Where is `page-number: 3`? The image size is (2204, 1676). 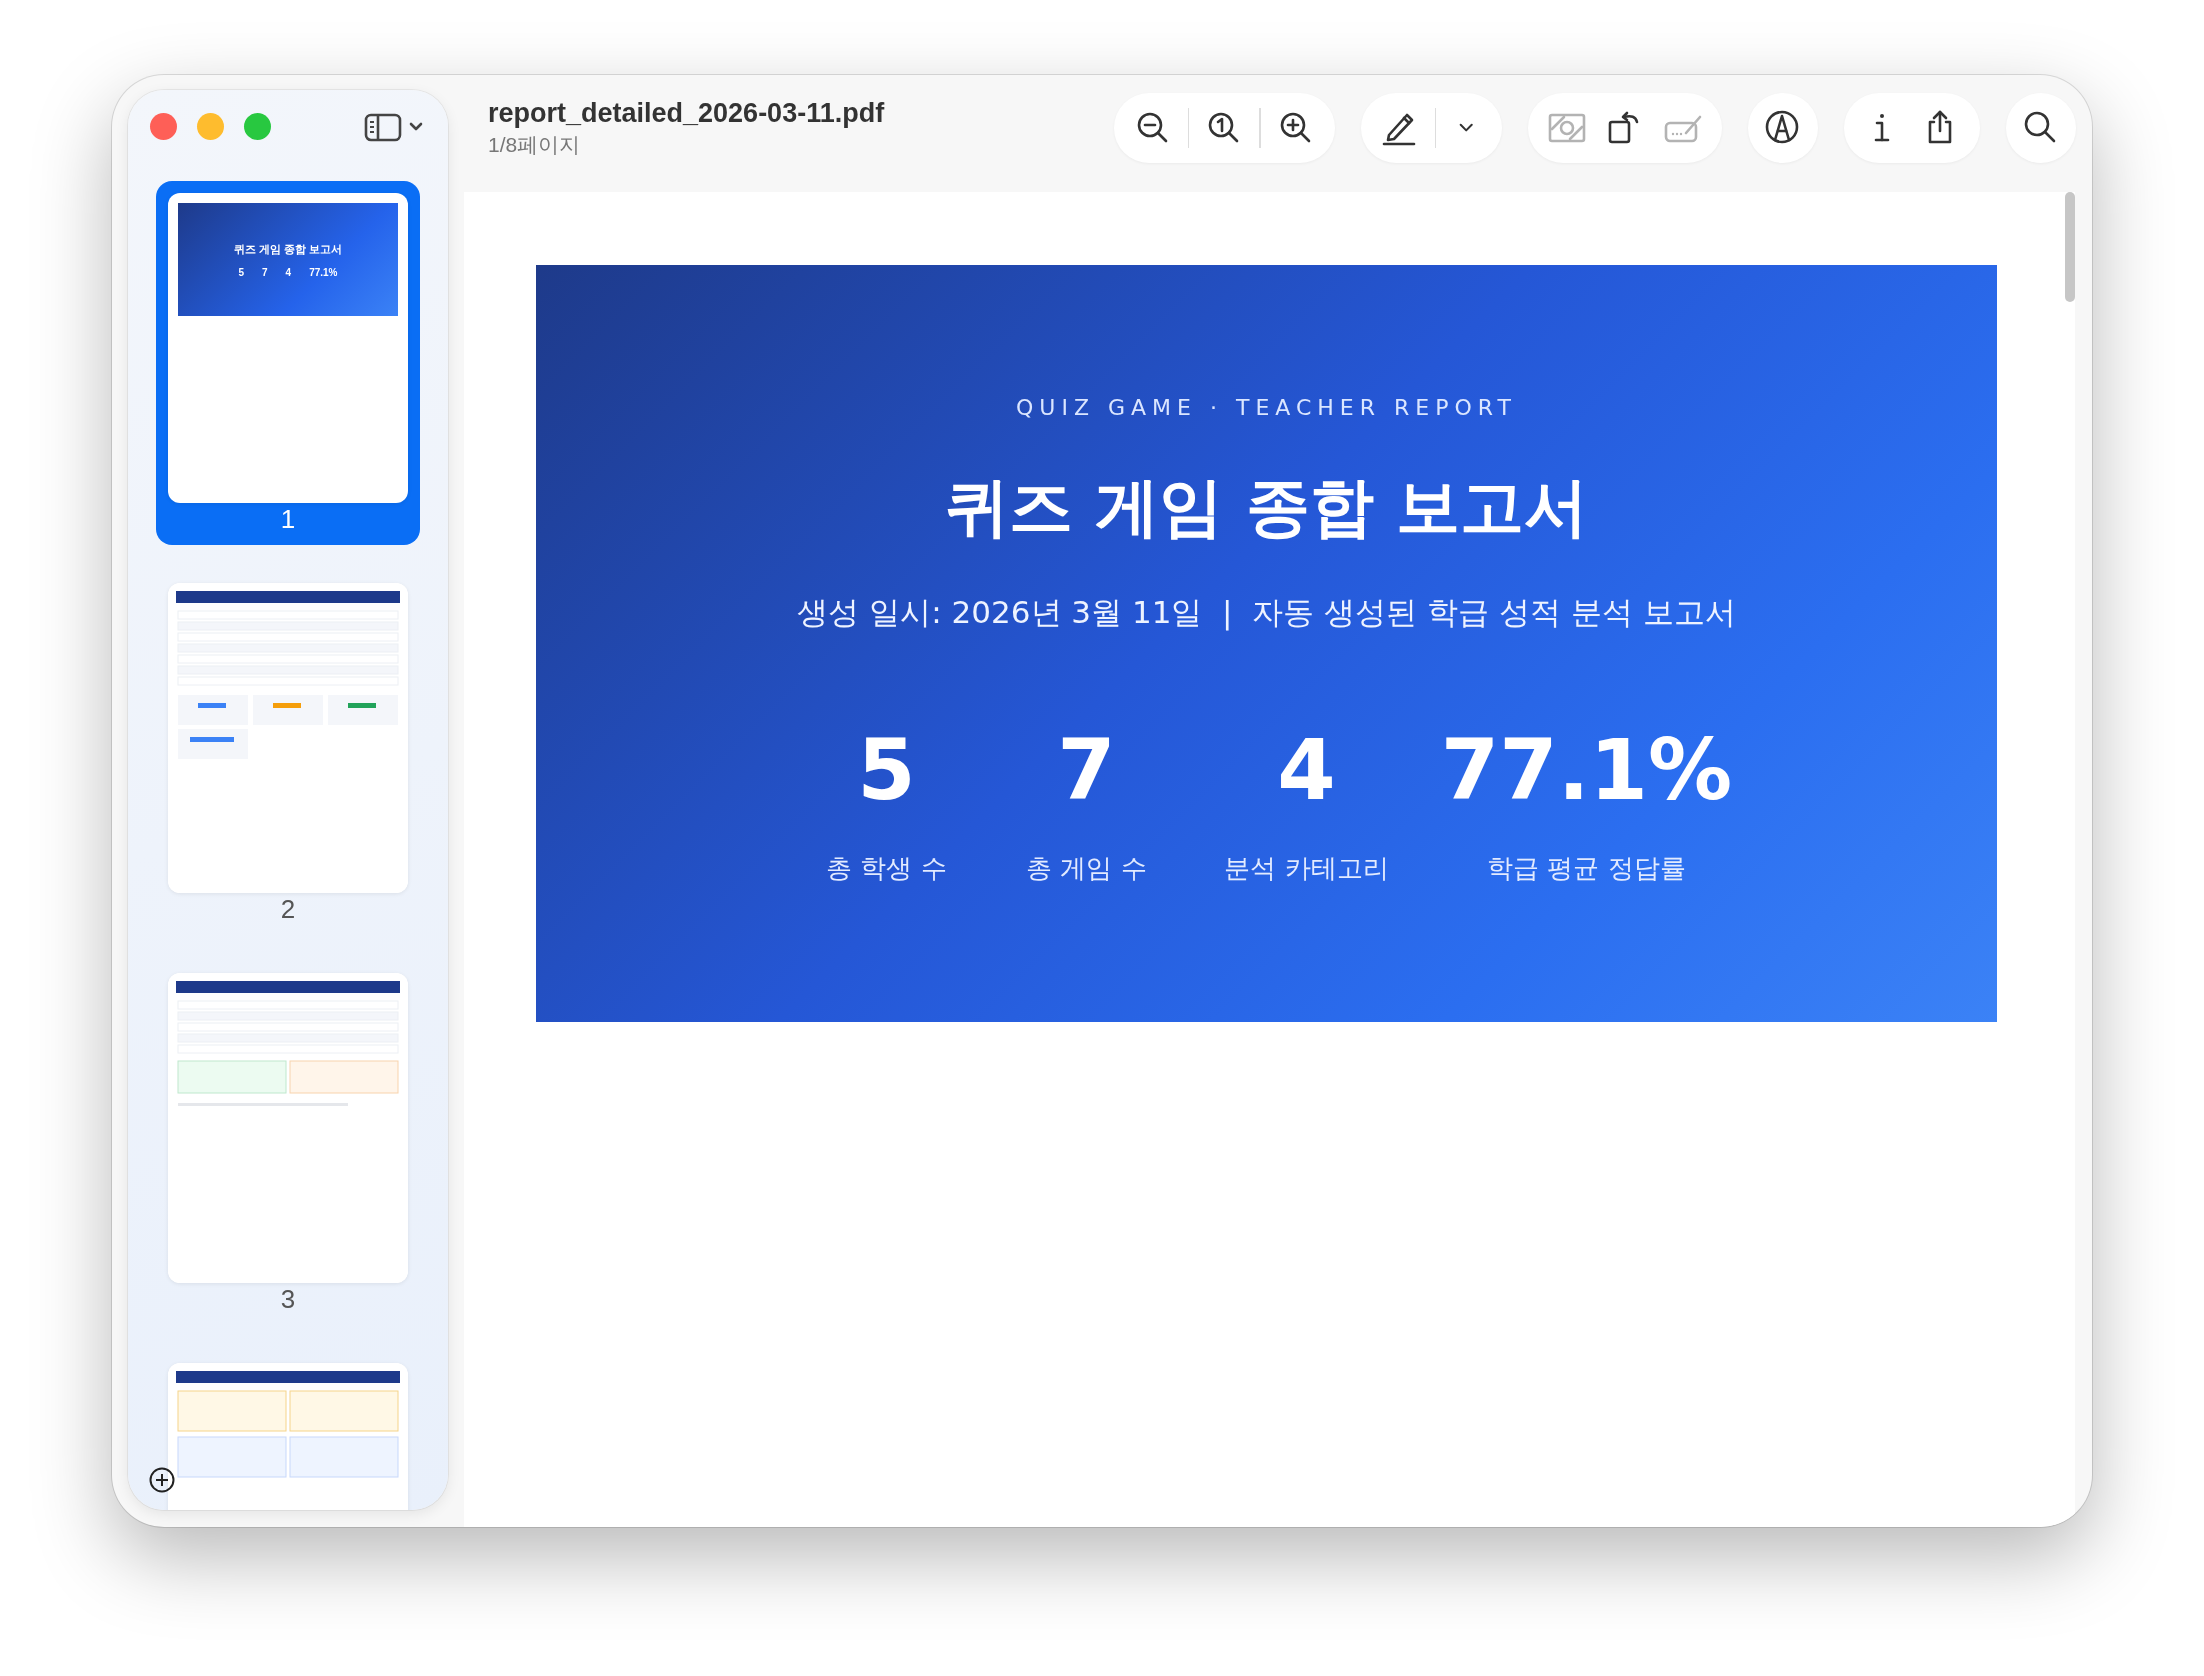
page-number: 3 is located at coordinates (288, 1299).